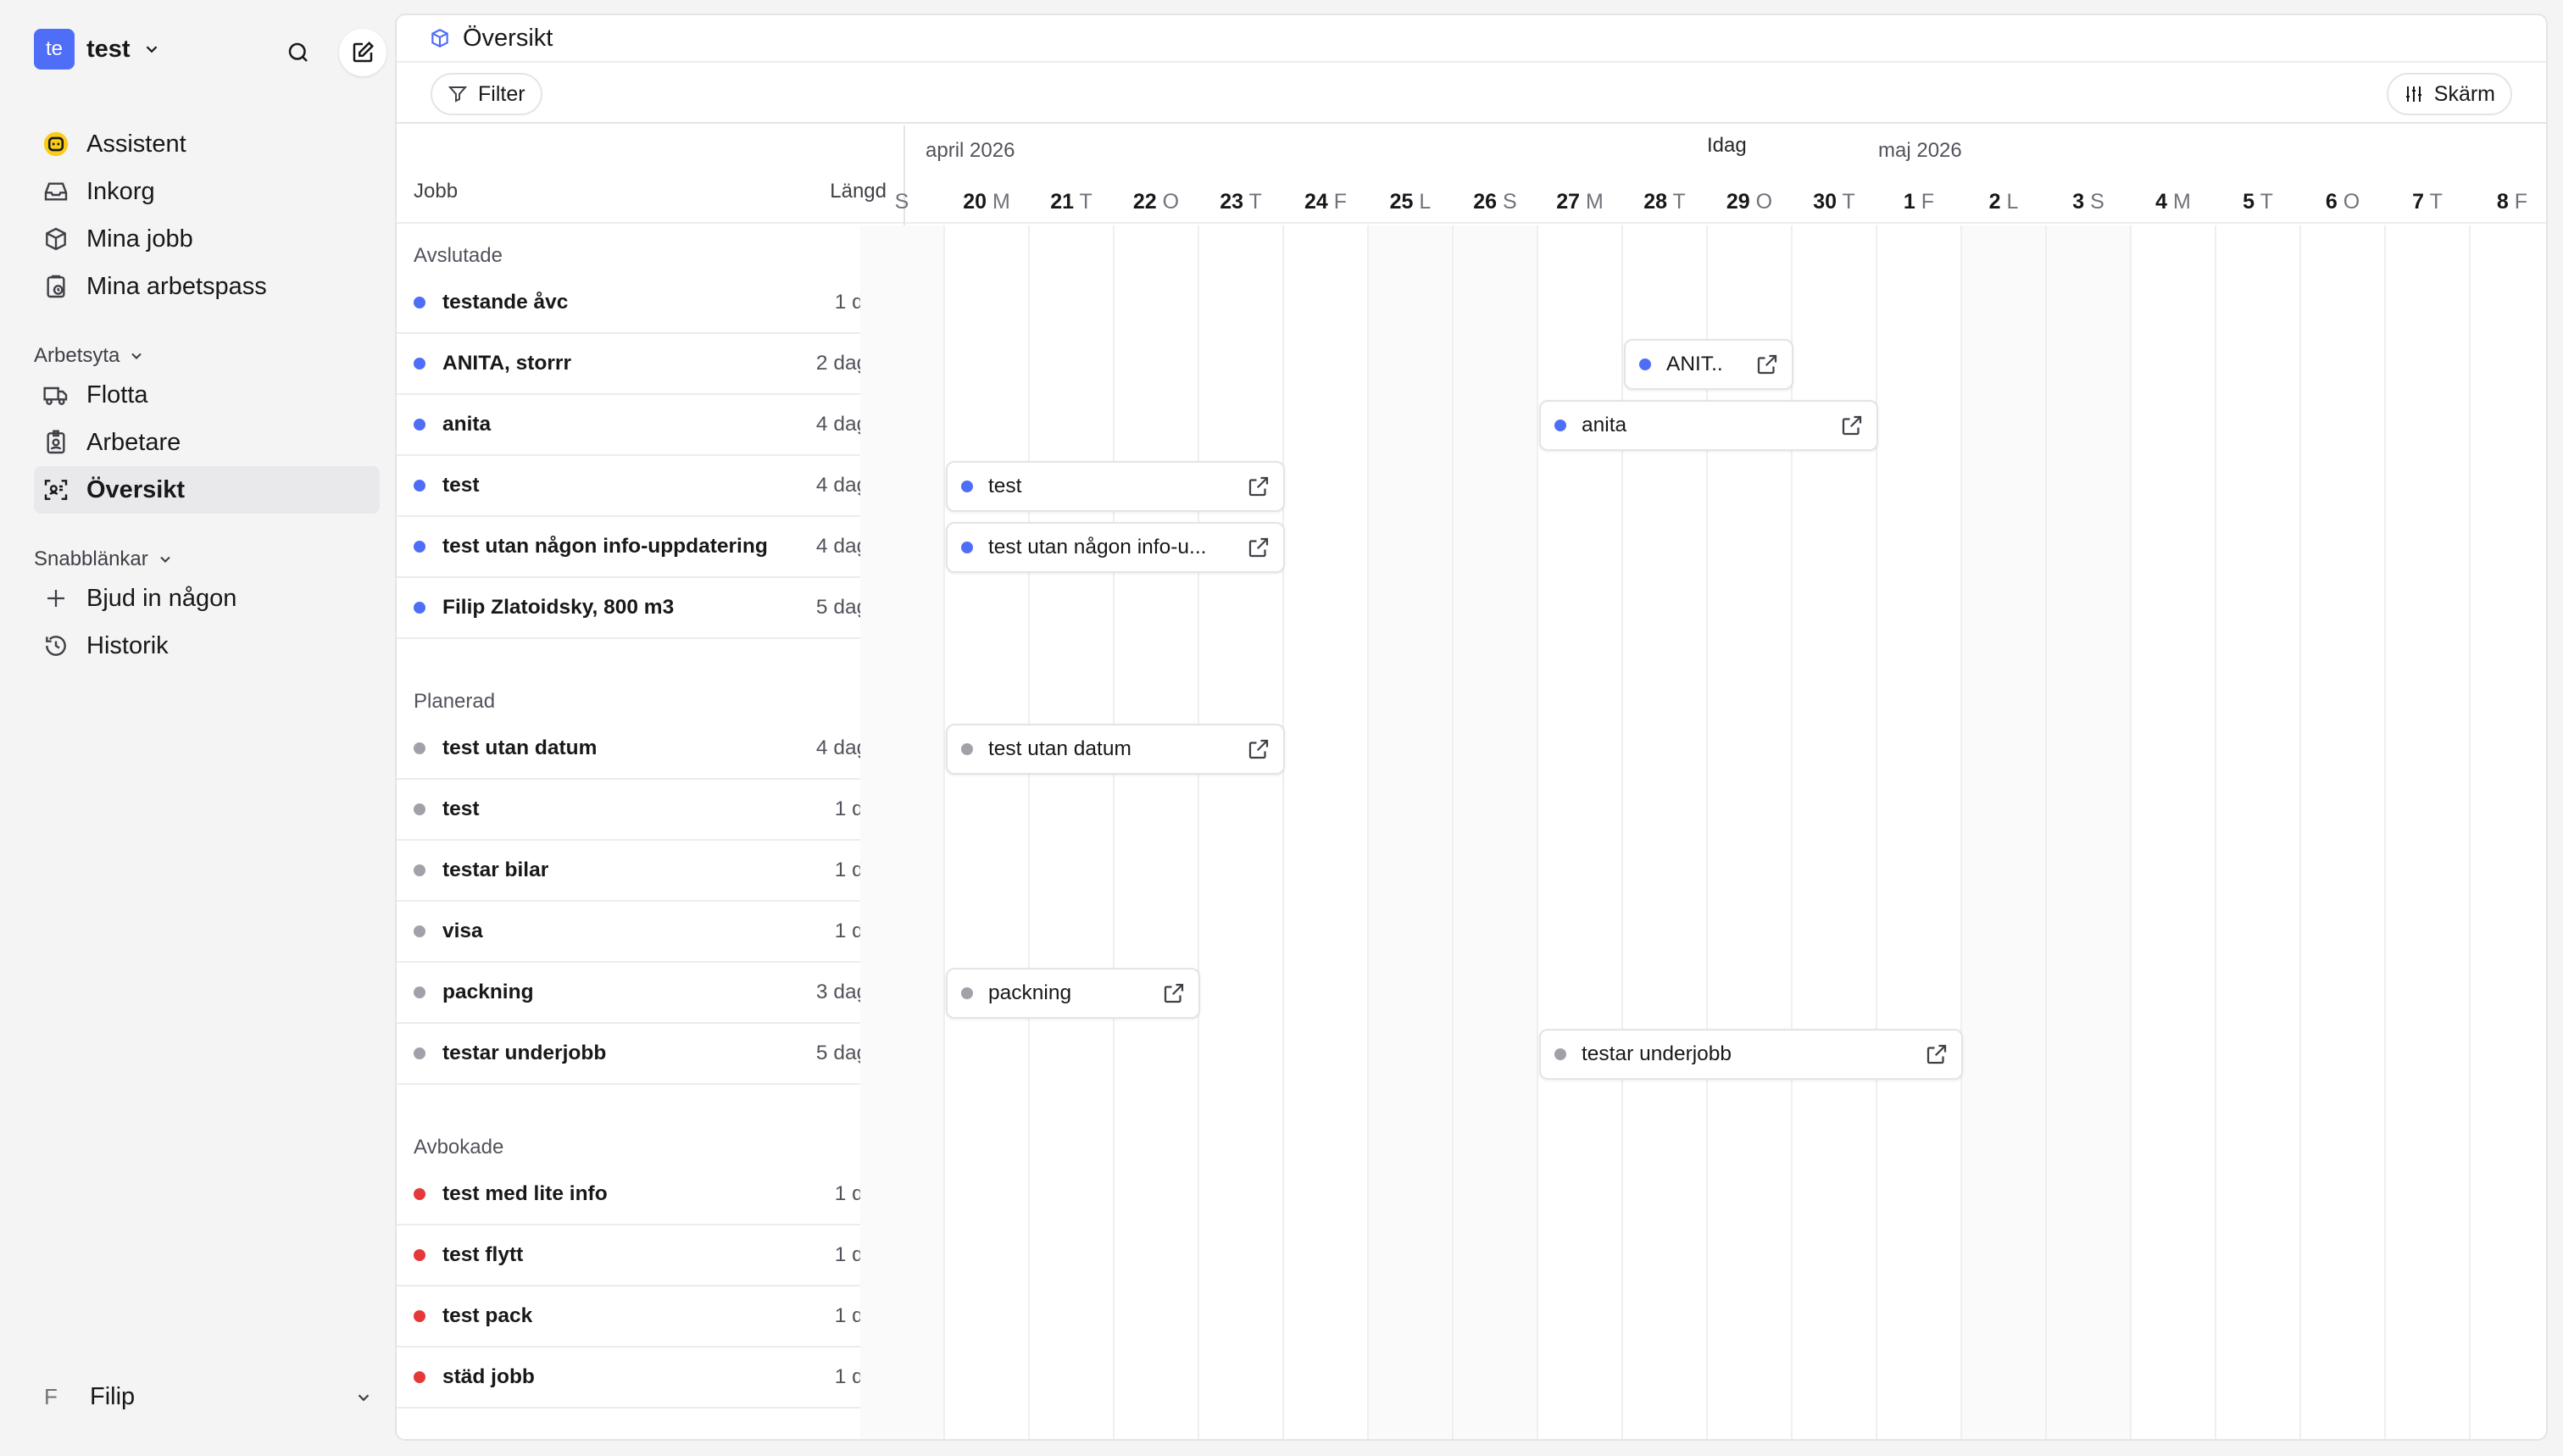 This screenshot has height=1456, width=2563. Describe the element at coordinates (117, 394) in the screenshot. I see `nav-item-label: Flotta` at that location.